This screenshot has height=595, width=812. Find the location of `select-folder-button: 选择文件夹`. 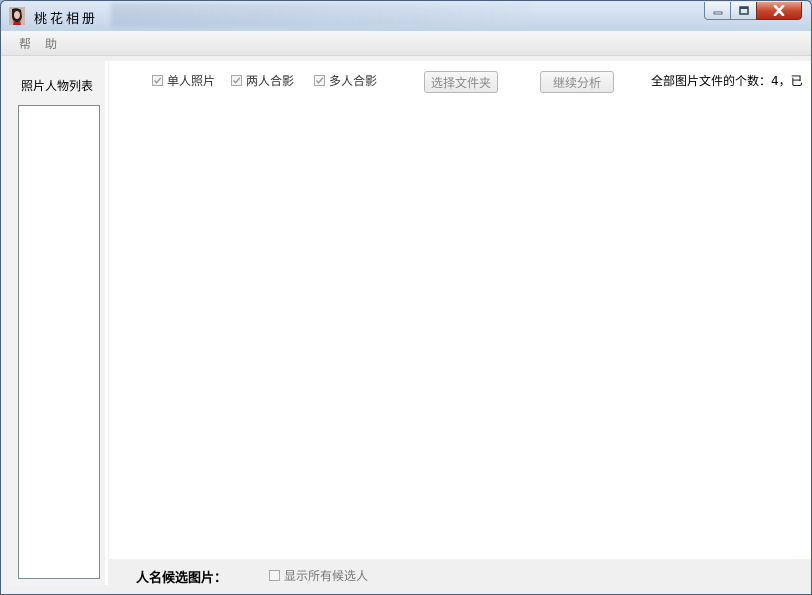

select-folder-button: 选择文件夹 is located at coordinates (461, 82).